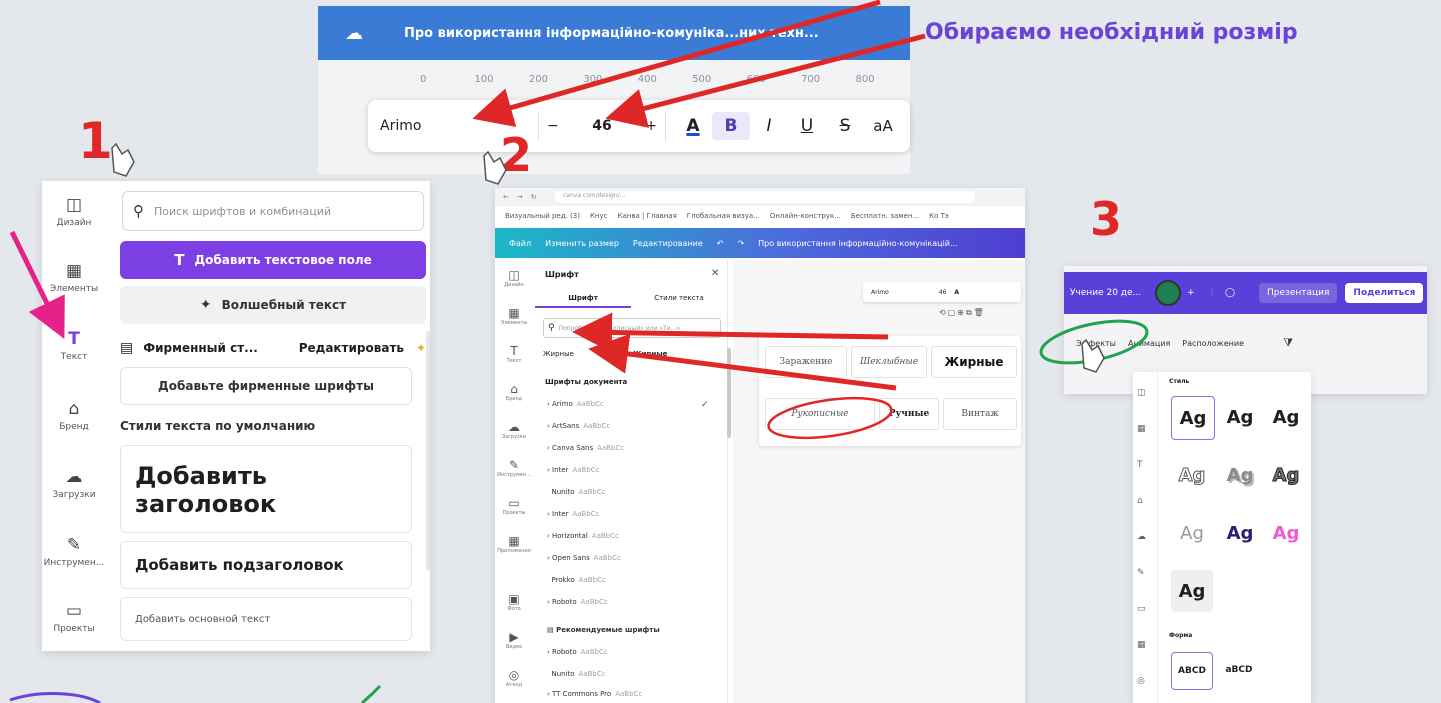 The image size is (1441, 703). I want to click on font-list-item: › Open Sans AaBbCc, so click(584, 558).